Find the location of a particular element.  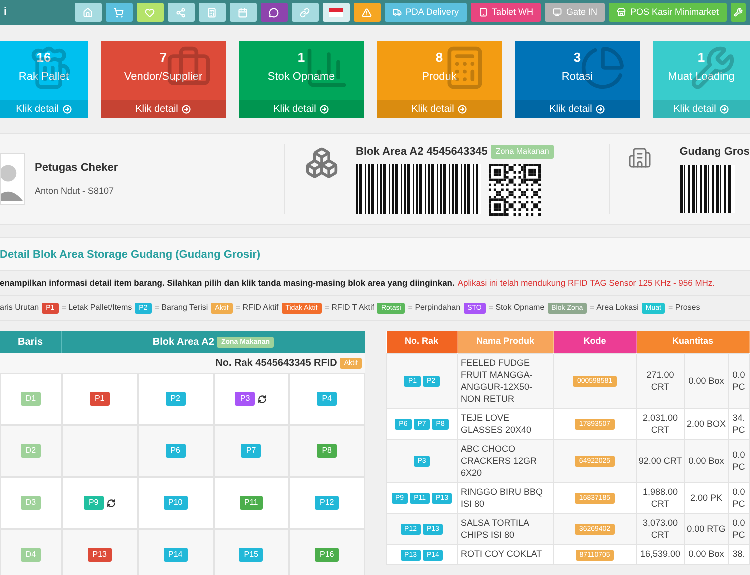

pallet-badge: P1 is located at coordinates (100, 399).